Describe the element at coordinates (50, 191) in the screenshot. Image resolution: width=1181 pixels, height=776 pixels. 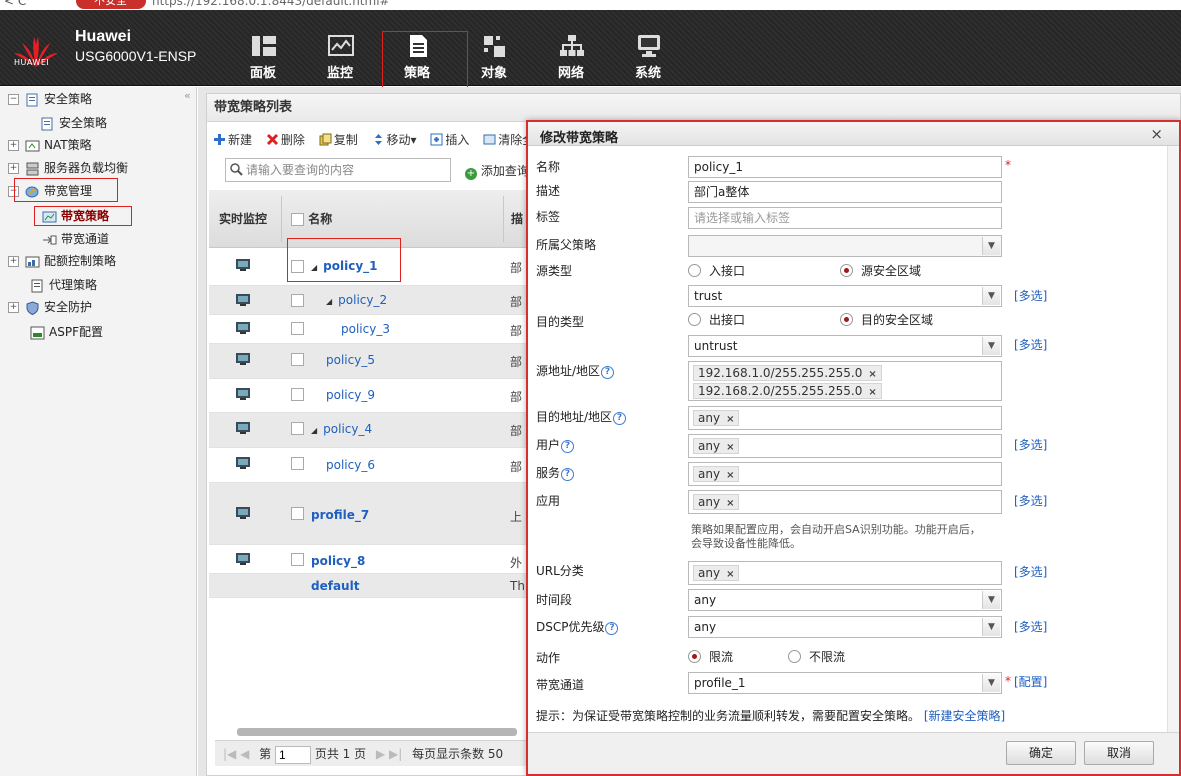
I see `sidebar-item-bandwidth-mgmt: − 带宽管理` at that location.